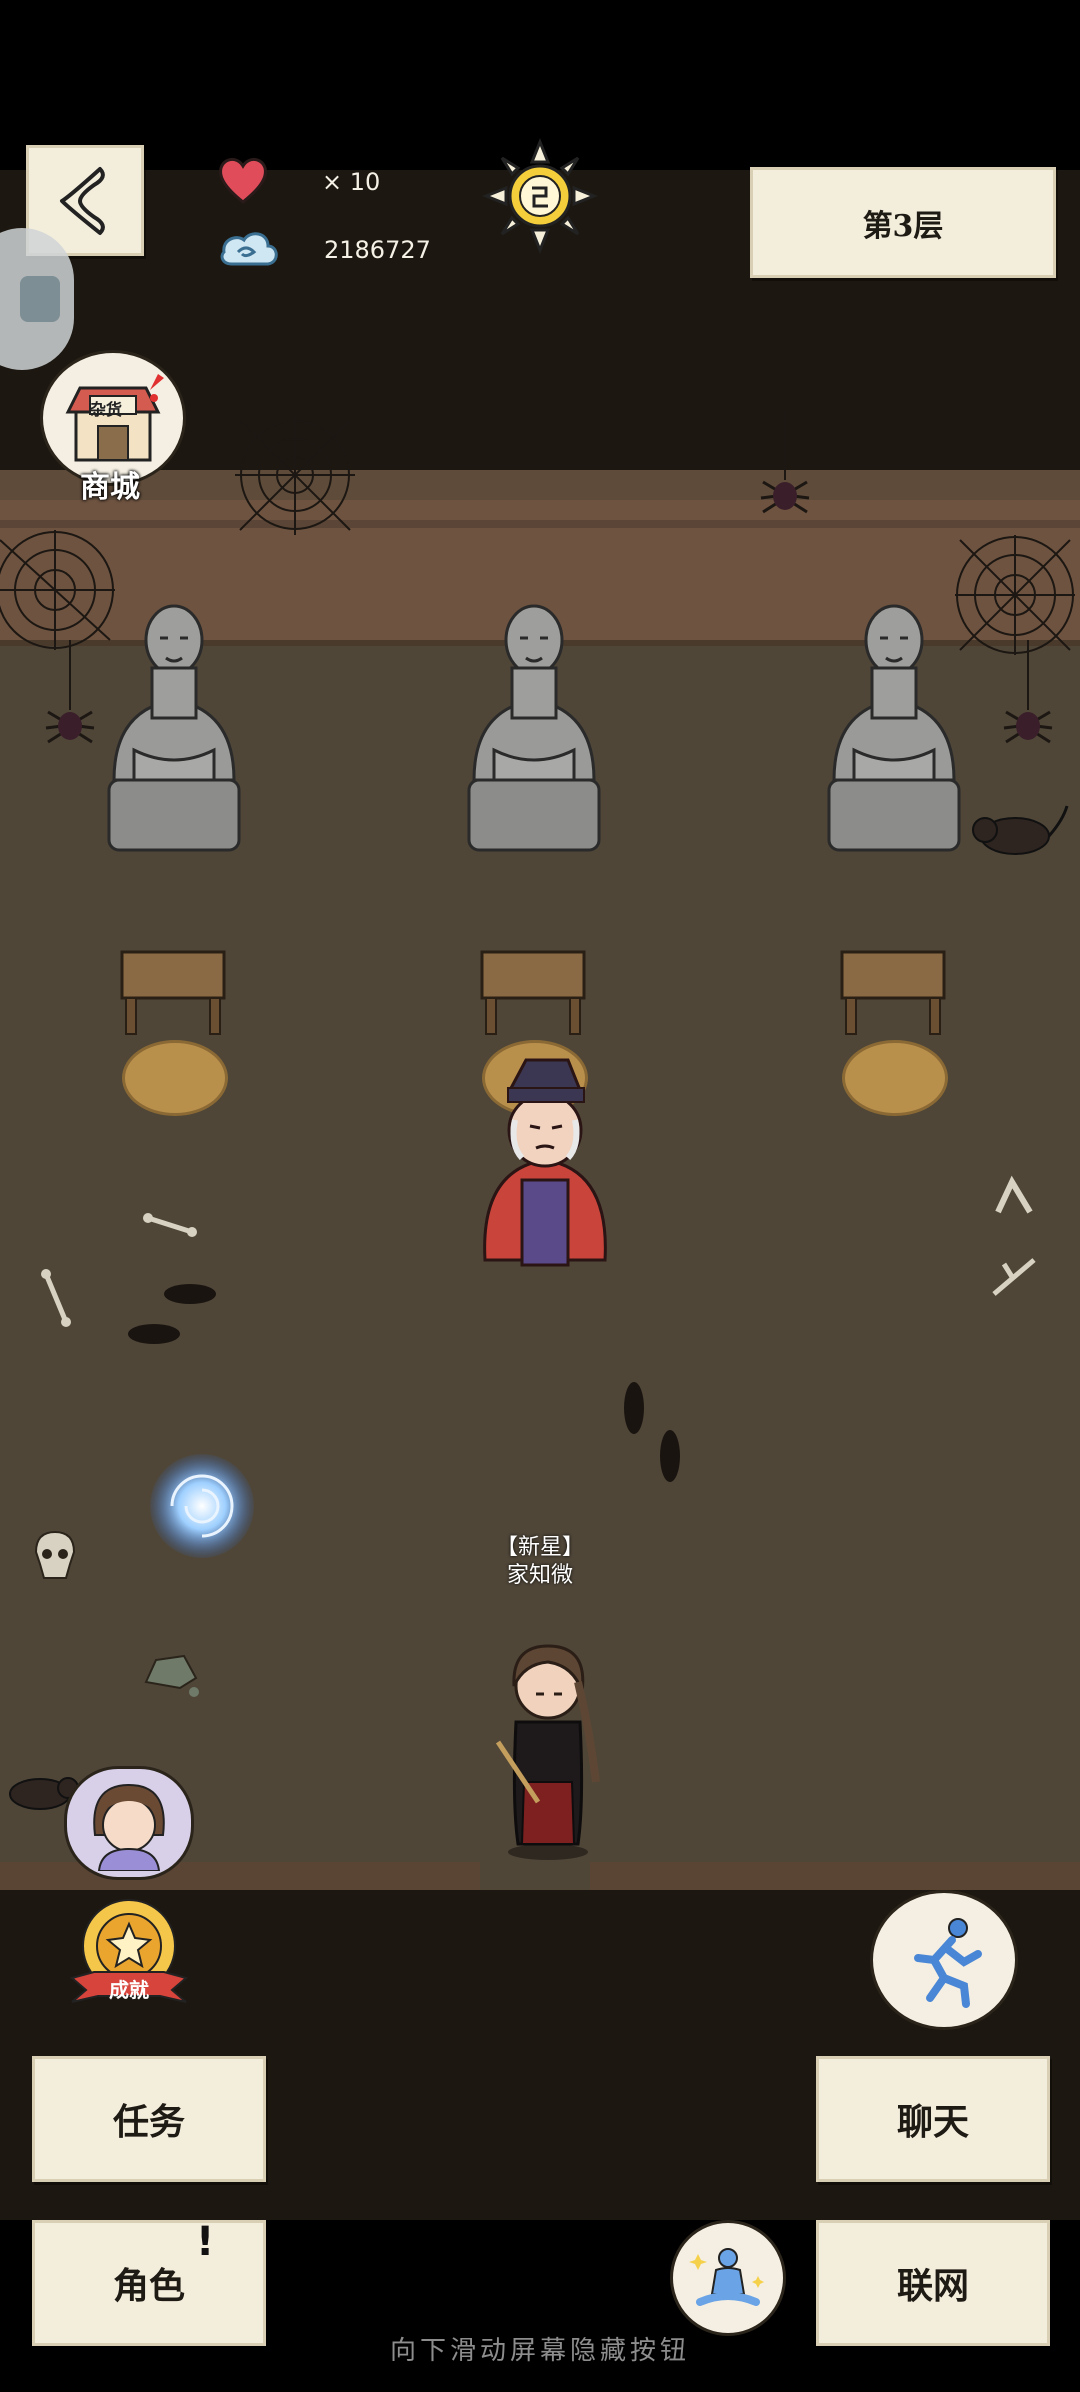  Describe the element at coordinates (540, 196) in the screenshot. I see `daytime-sun-icon` at that location.